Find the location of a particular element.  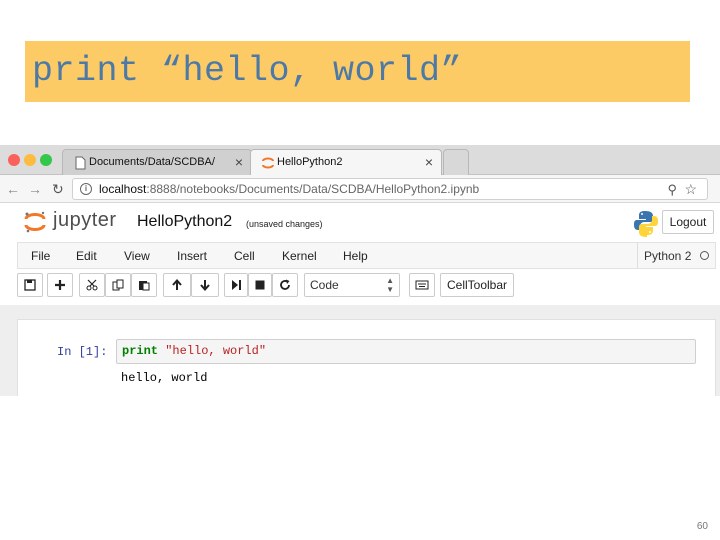

menu-edit: Edit is located at coordinates (86, 256).